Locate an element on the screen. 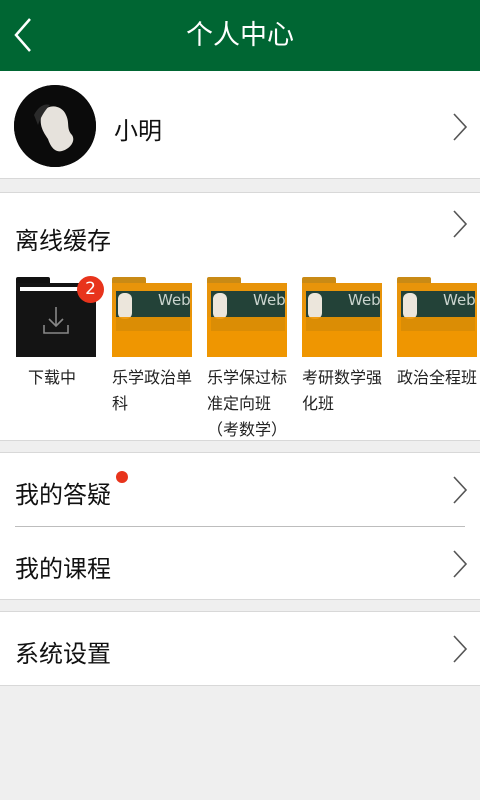 The width and height of the screenshot is (480, 800). downloading-caption: 下载中 is located at coordinates (52, 377).